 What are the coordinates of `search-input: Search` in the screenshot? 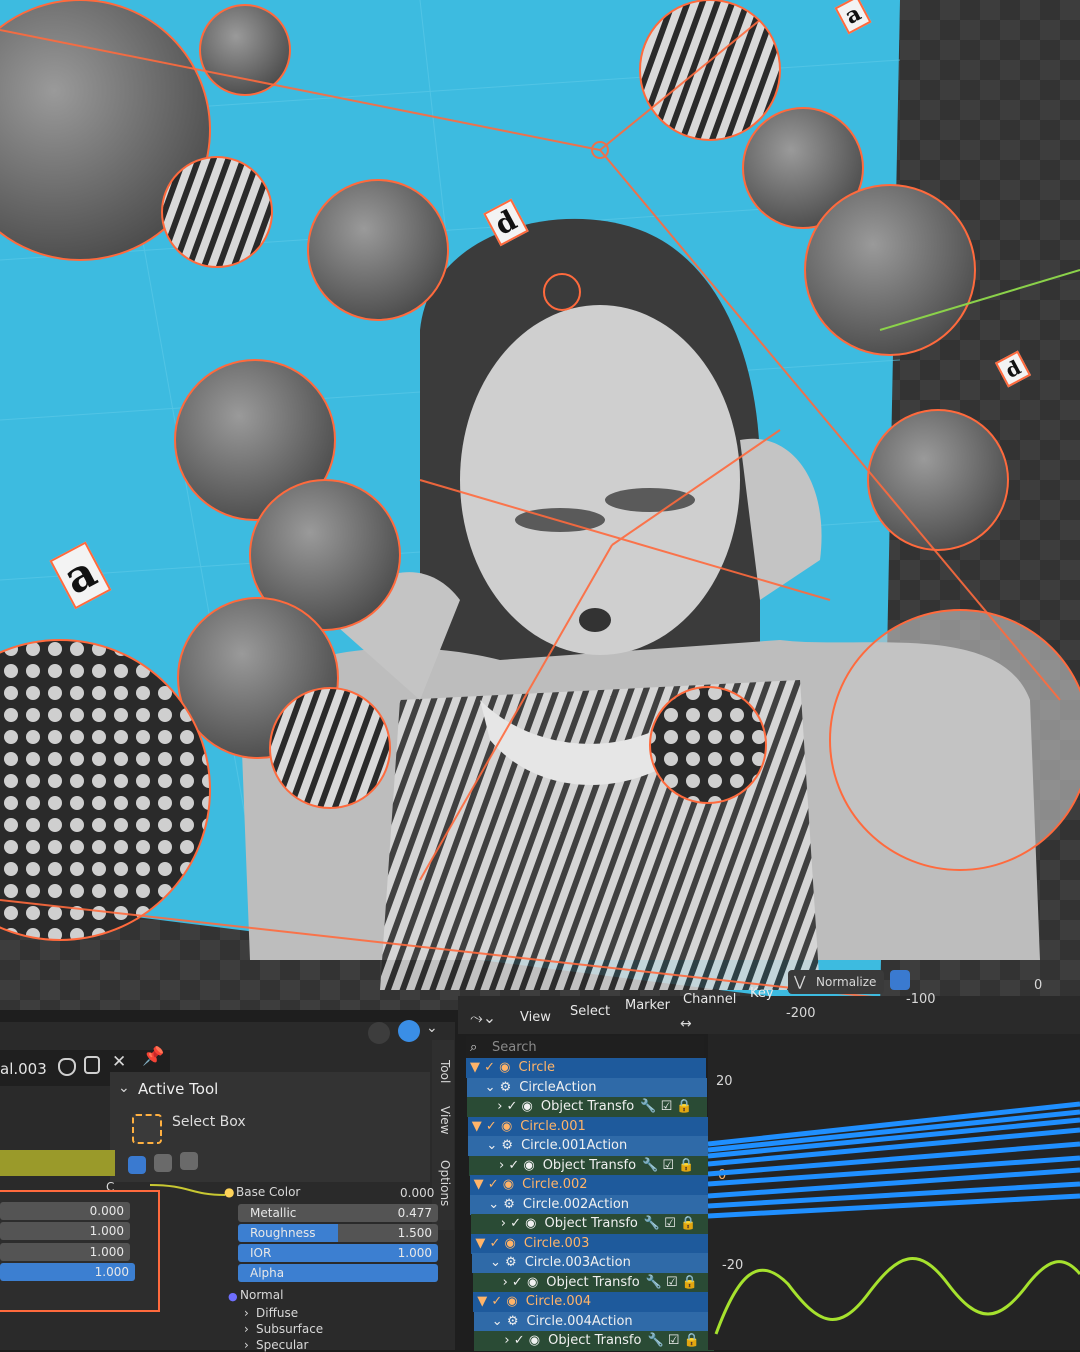 It's located at (514, 1047).